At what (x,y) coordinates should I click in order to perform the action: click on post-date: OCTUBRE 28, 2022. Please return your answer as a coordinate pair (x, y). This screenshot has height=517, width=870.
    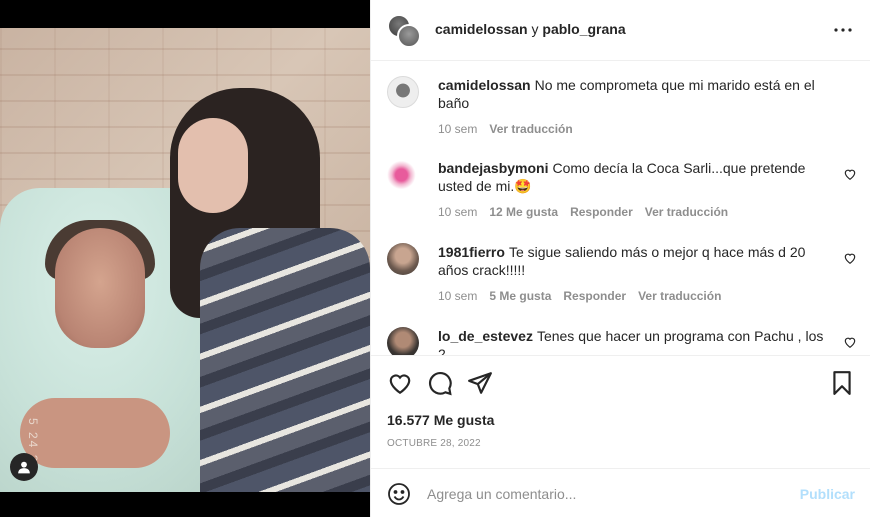
    Looking at the image, I should click on (434, 443).